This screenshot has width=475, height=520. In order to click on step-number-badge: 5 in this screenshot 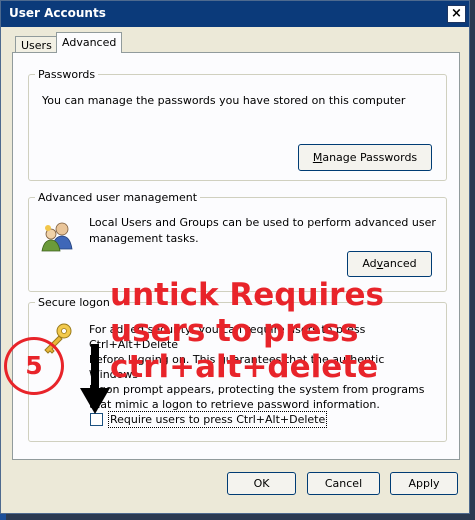, I will do `click(34, 366)`.